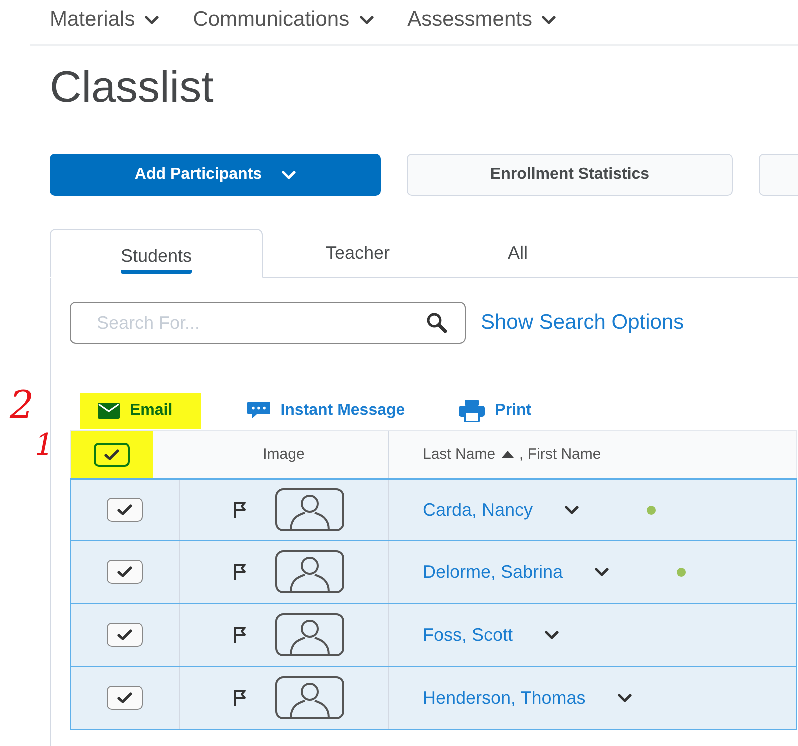 The width and height of the screenshot is (798, 746). What do you see at coordinates (283, 20) in the screenshot?
I see `nav-menu: Communications` at bounding box center [283, 20].